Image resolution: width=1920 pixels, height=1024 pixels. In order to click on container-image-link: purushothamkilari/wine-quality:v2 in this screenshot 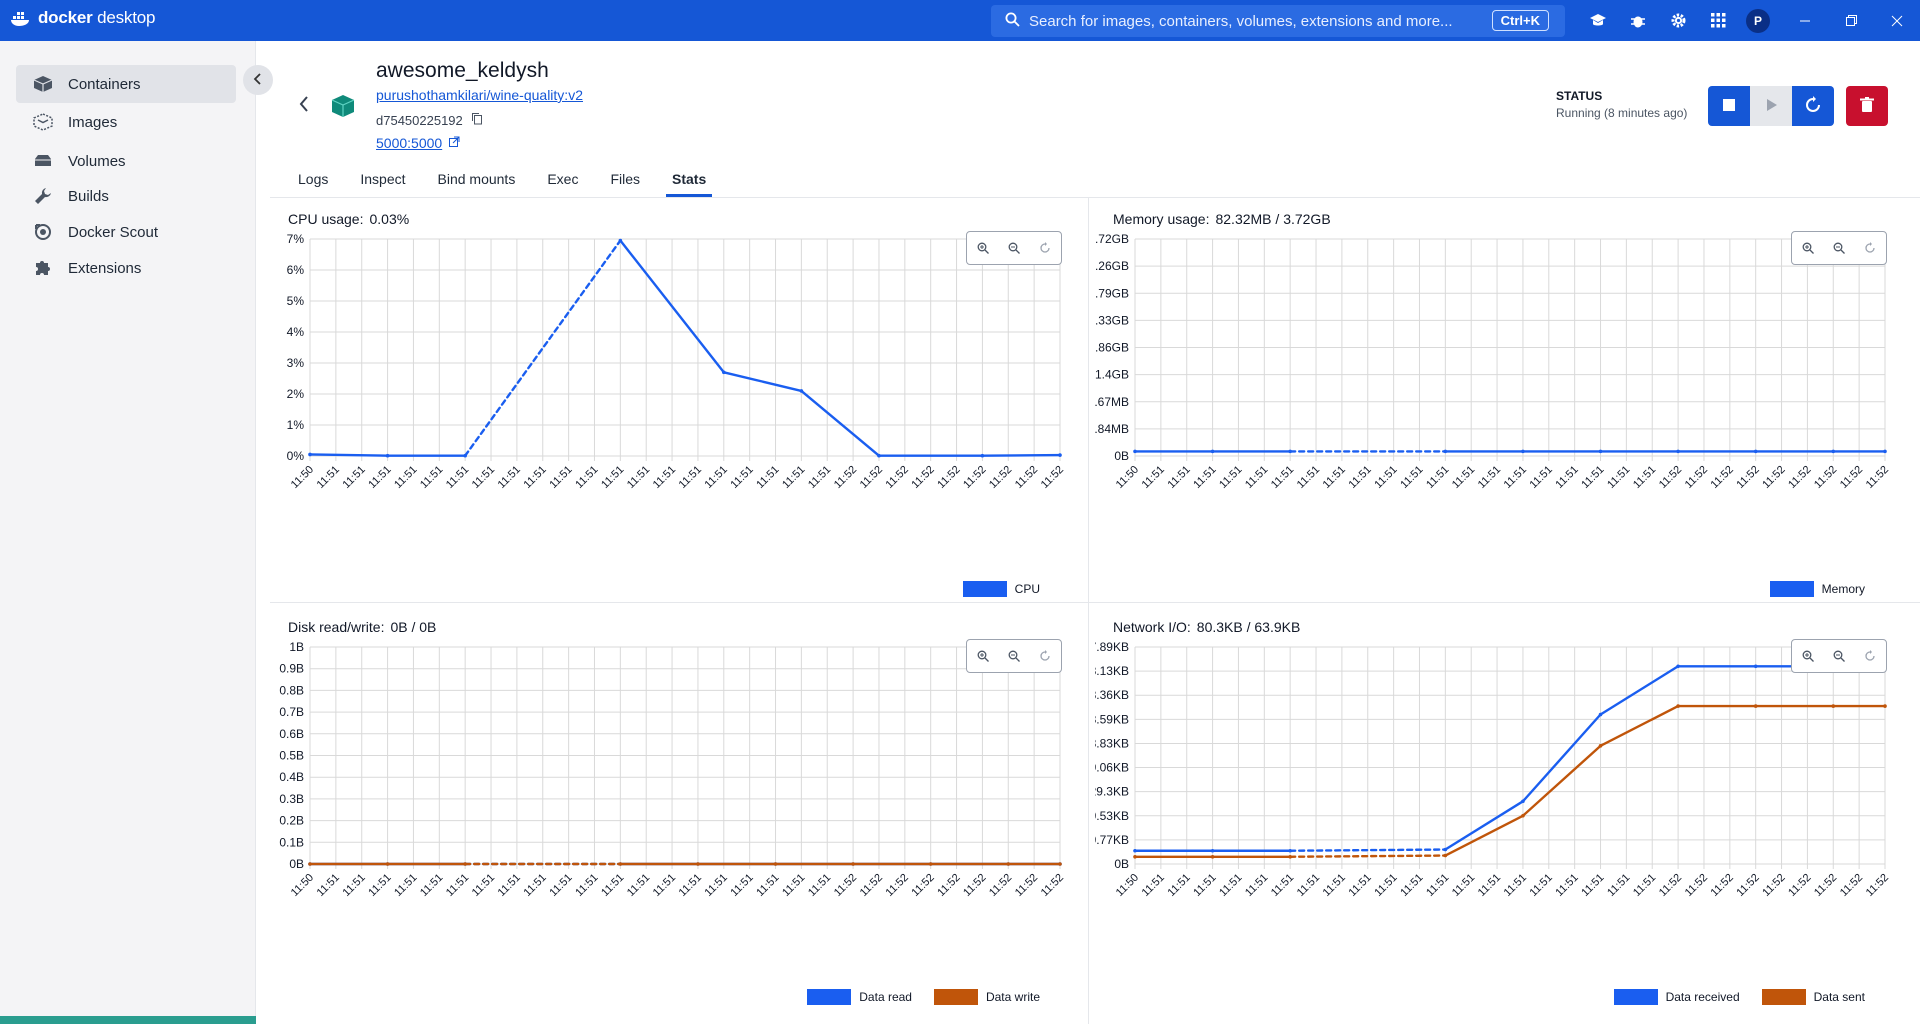, I will do `click(479, 95)`.